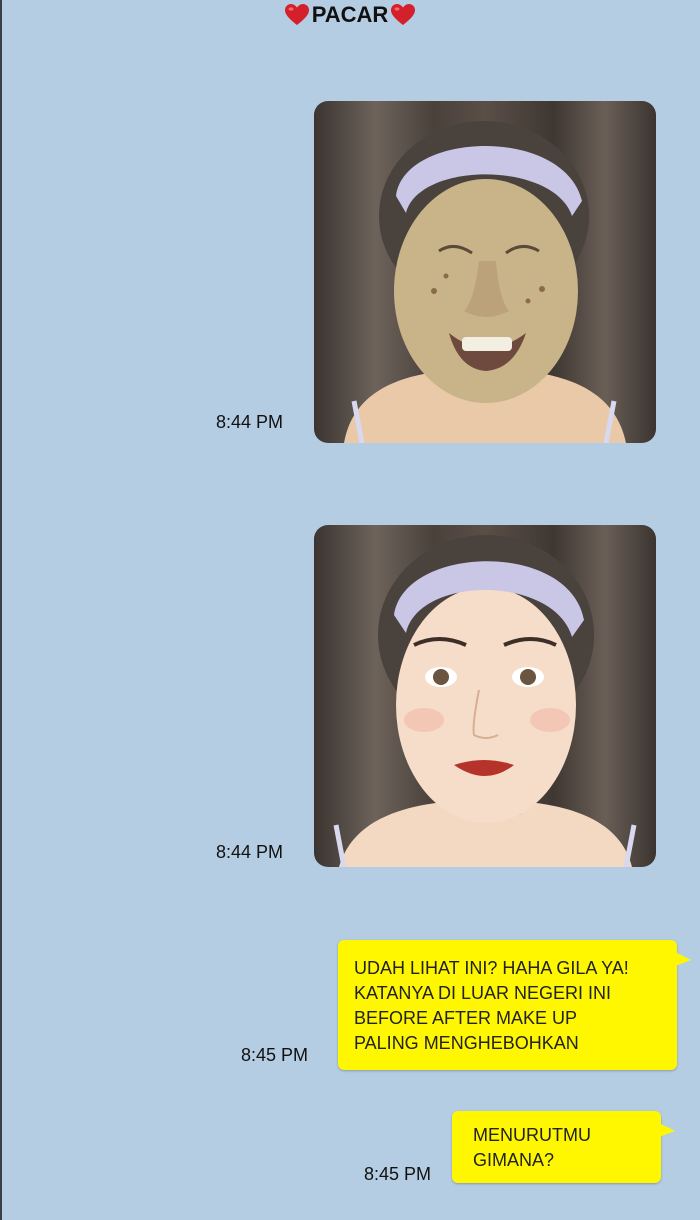  I want to click on message-text-line: MENURUTMU, so click(532, 1135).